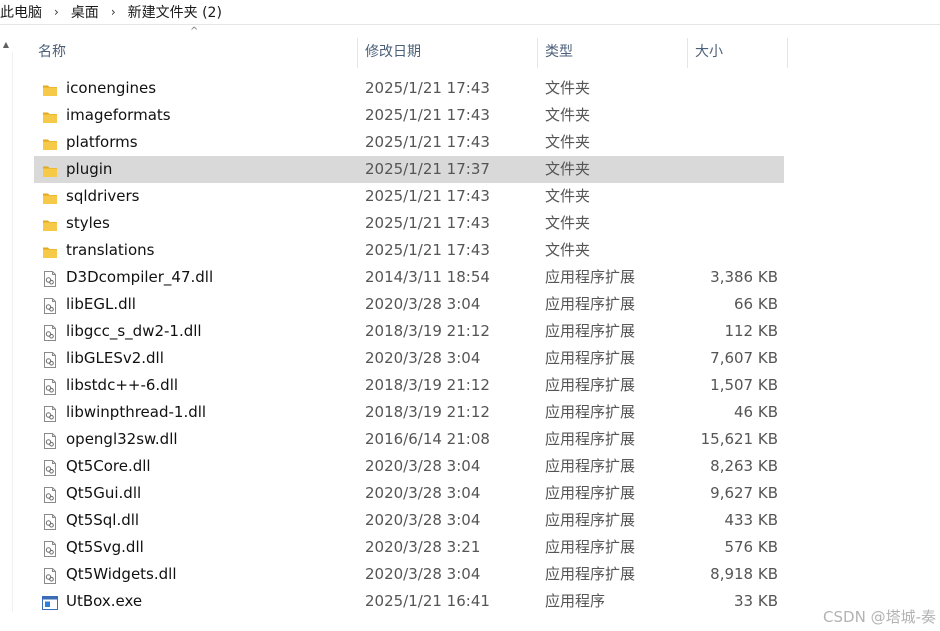 This screenshot has width=940, height=631. I want to click on file-size: 8,263 KB, so click(744, 466).